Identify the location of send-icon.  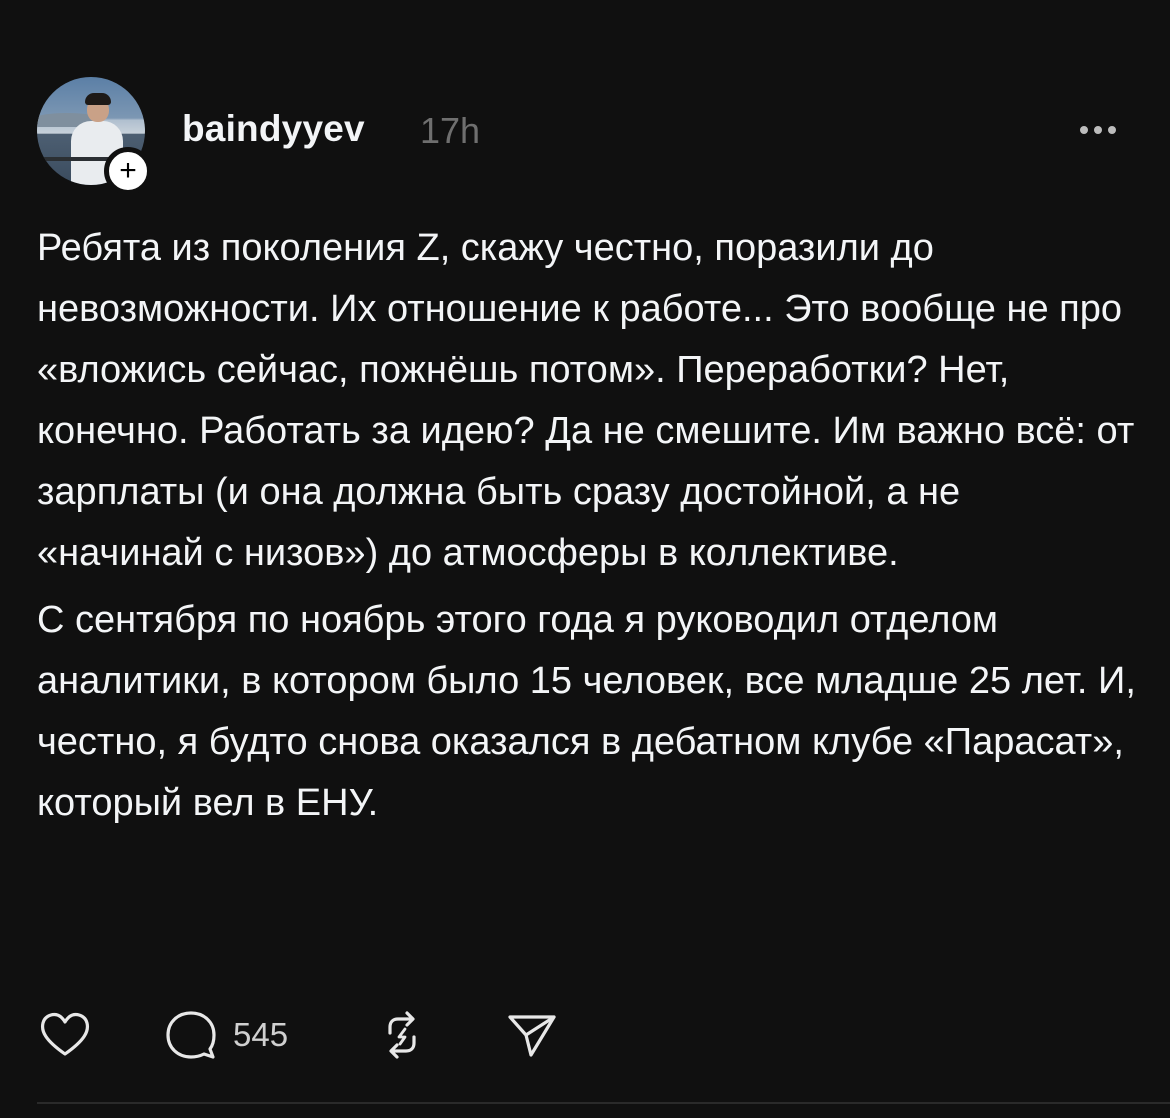
(532, 1036).